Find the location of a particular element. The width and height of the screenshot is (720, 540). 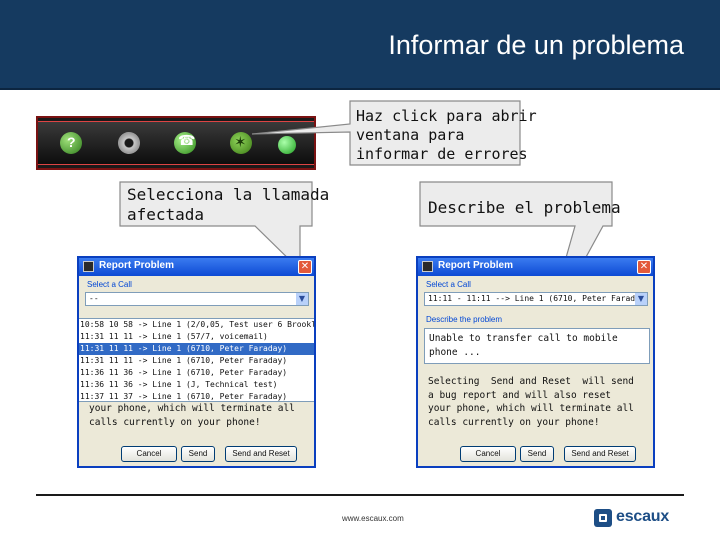

callout-select-call-text: Selecciona la llamada afectada is located at coordinates (228, 204).